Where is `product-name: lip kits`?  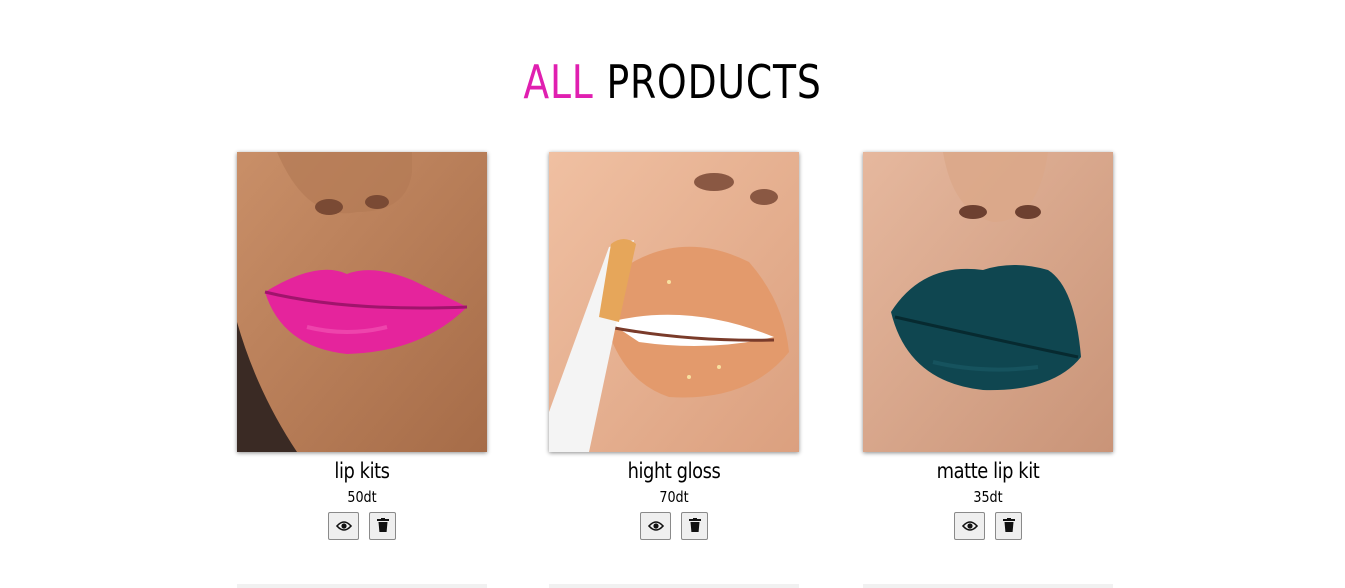
product-name: lip kits is located at coordinates (362, 471).